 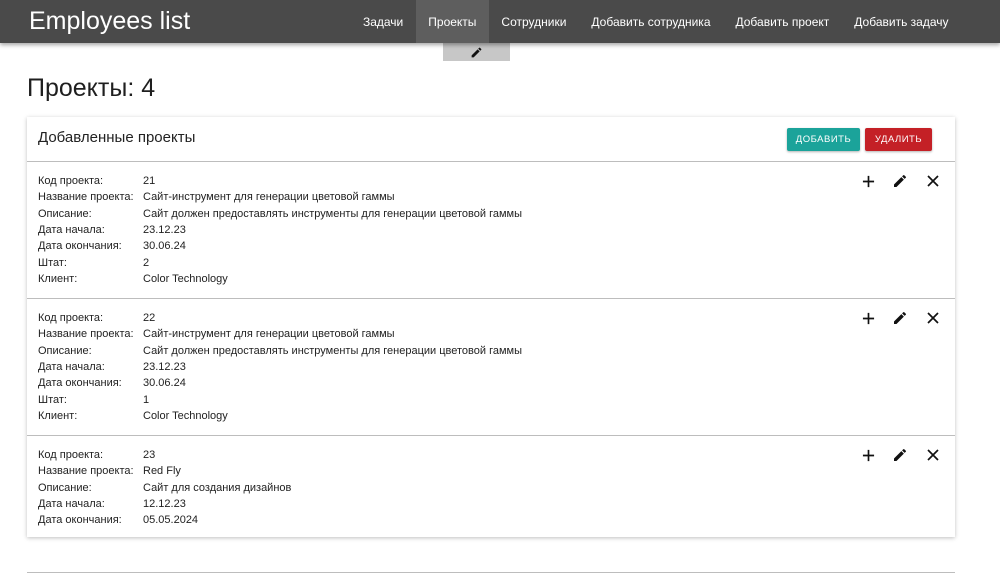 I want to click on nav-item-add-project: Добавить проект, so click(x=782, y=21).